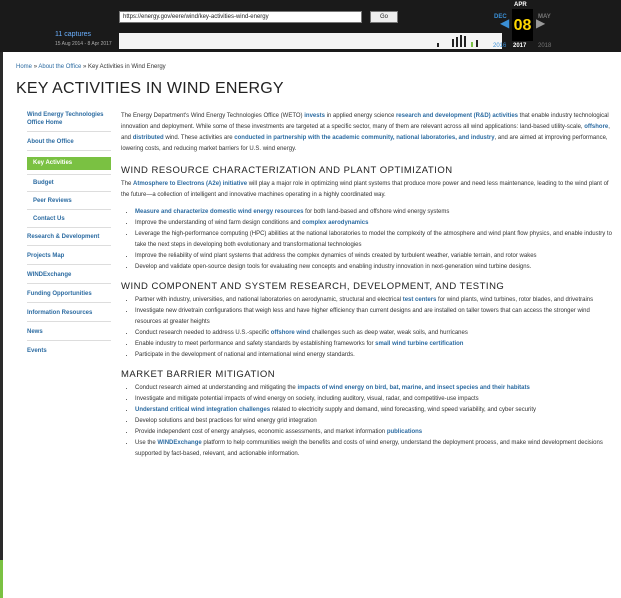 This screenshot has height=598, width=621. What do you see at coordinates (420, 300) in the screenshot?
I see `inline-link: test centers` at bounding box center [420, 300].